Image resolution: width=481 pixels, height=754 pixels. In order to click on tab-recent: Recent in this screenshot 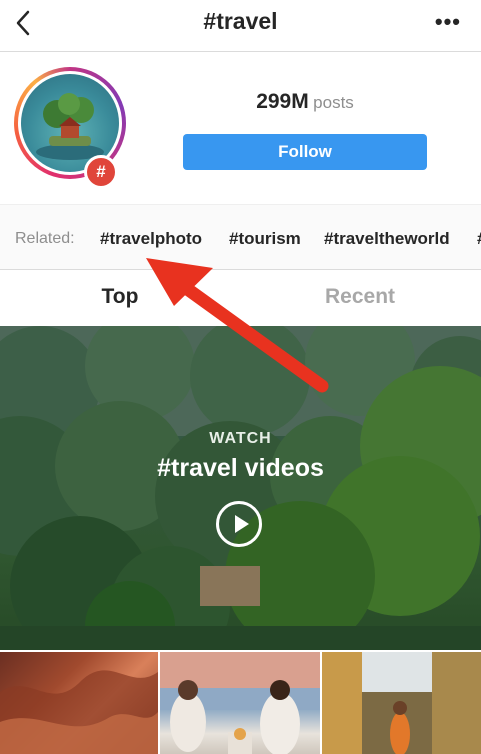, I will do `click(360, 297)`.